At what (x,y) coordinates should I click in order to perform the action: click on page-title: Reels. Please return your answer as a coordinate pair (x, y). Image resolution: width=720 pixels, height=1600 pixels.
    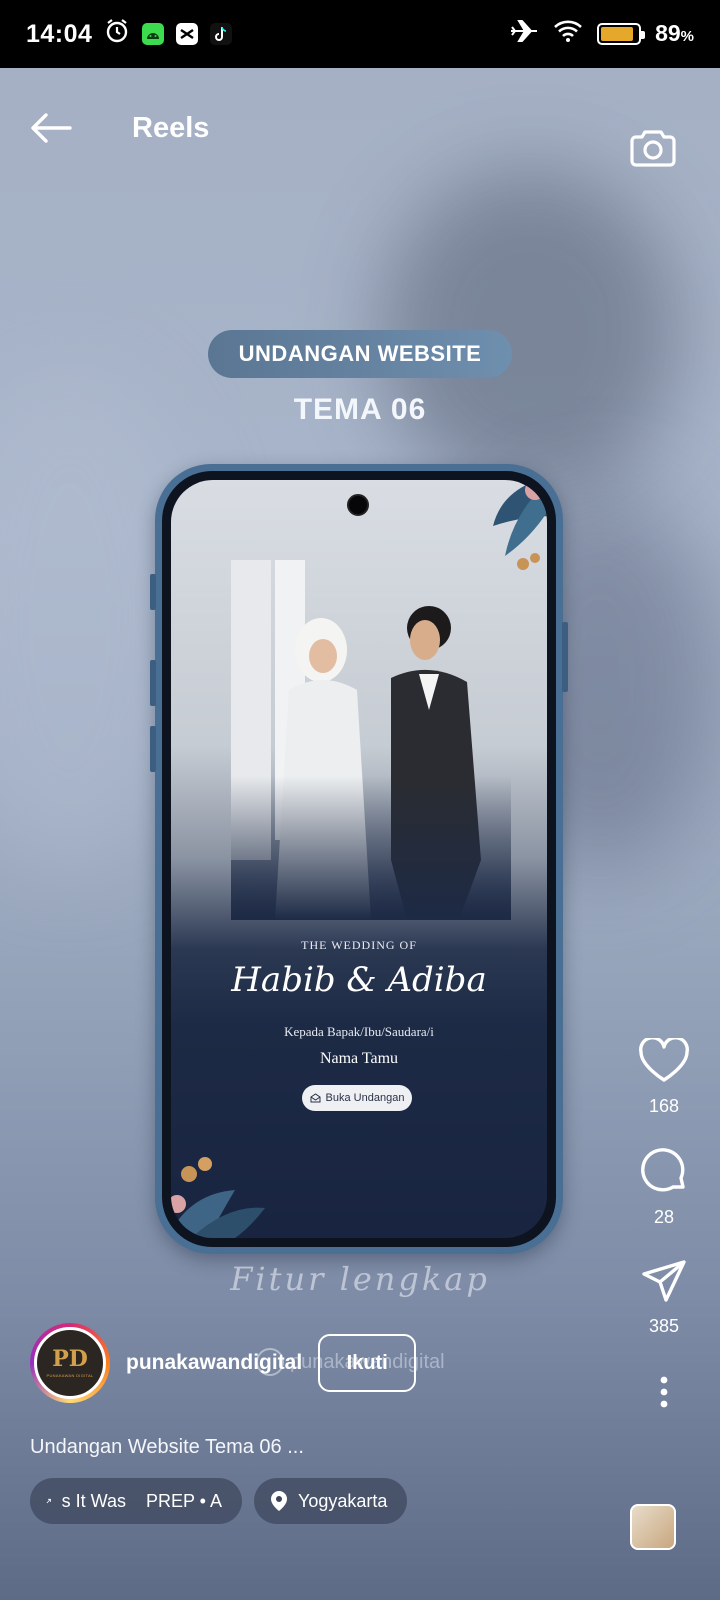
    Looking at the image, I should click on (171, 128).